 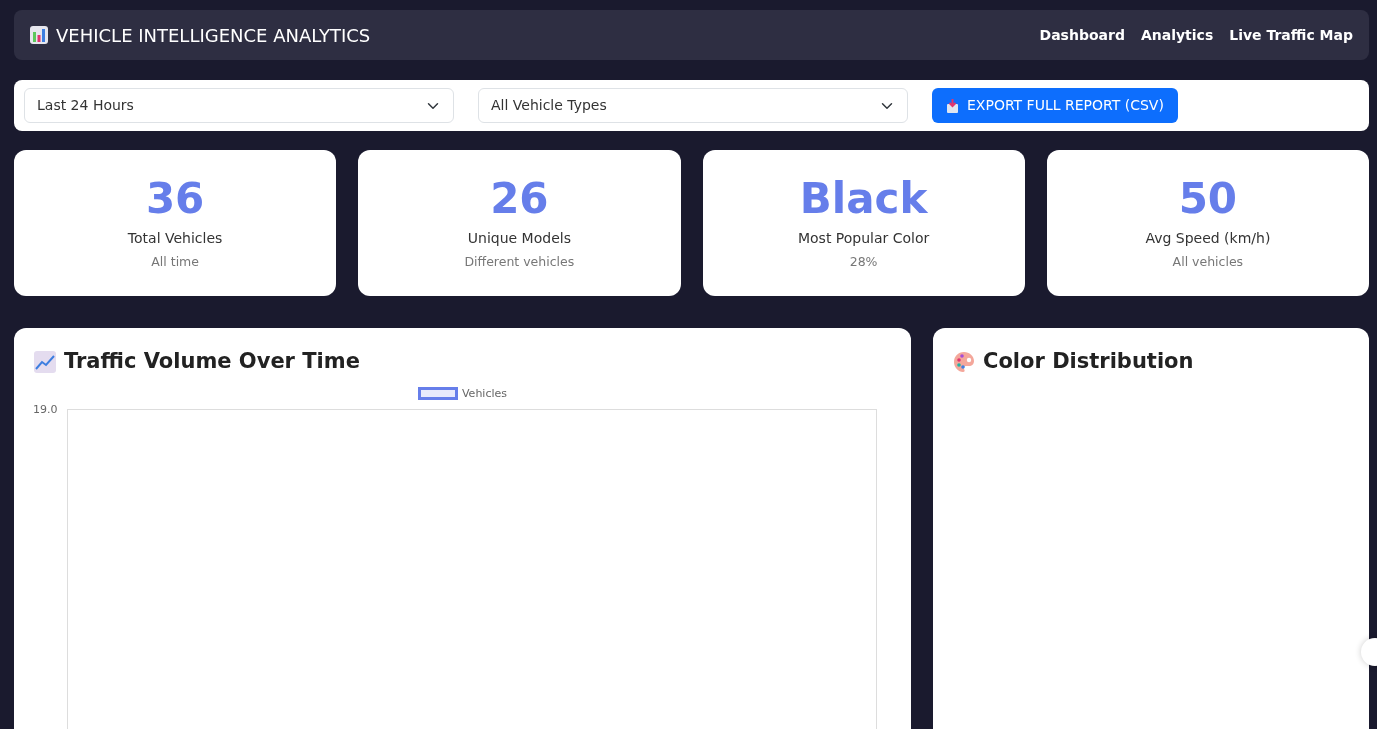 What do you see at coordinates (952, 105) in the screenshot?
I see `download-icon` at bounding box center [952, 105].